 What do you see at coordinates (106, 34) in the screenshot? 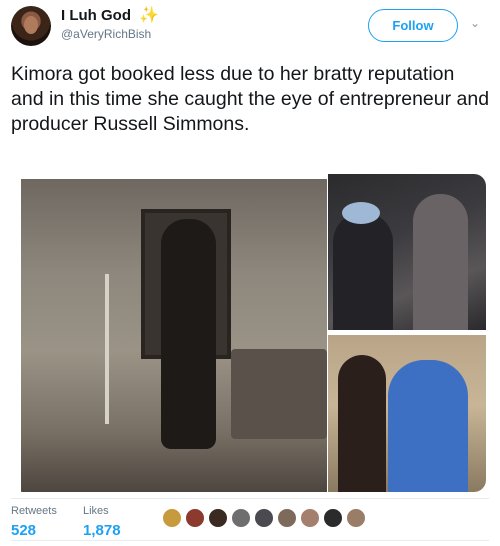
I see `user-handle: @aVeryRichBish` at bounding box center [106, 34].